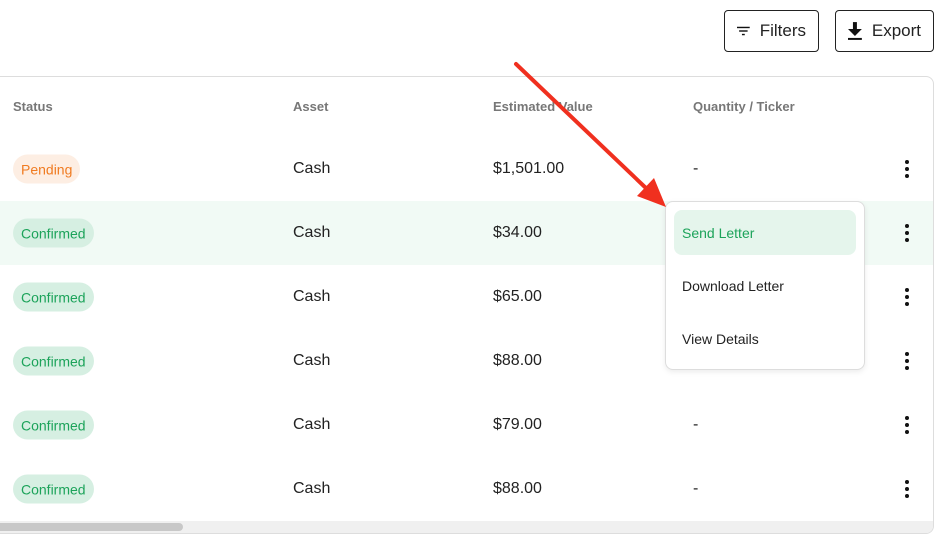 The image size is (941, 534). What do you see at coordinates (33, 106) in the screenshot?
I see `column-header-status: Status` at bounding box center [33, 106].